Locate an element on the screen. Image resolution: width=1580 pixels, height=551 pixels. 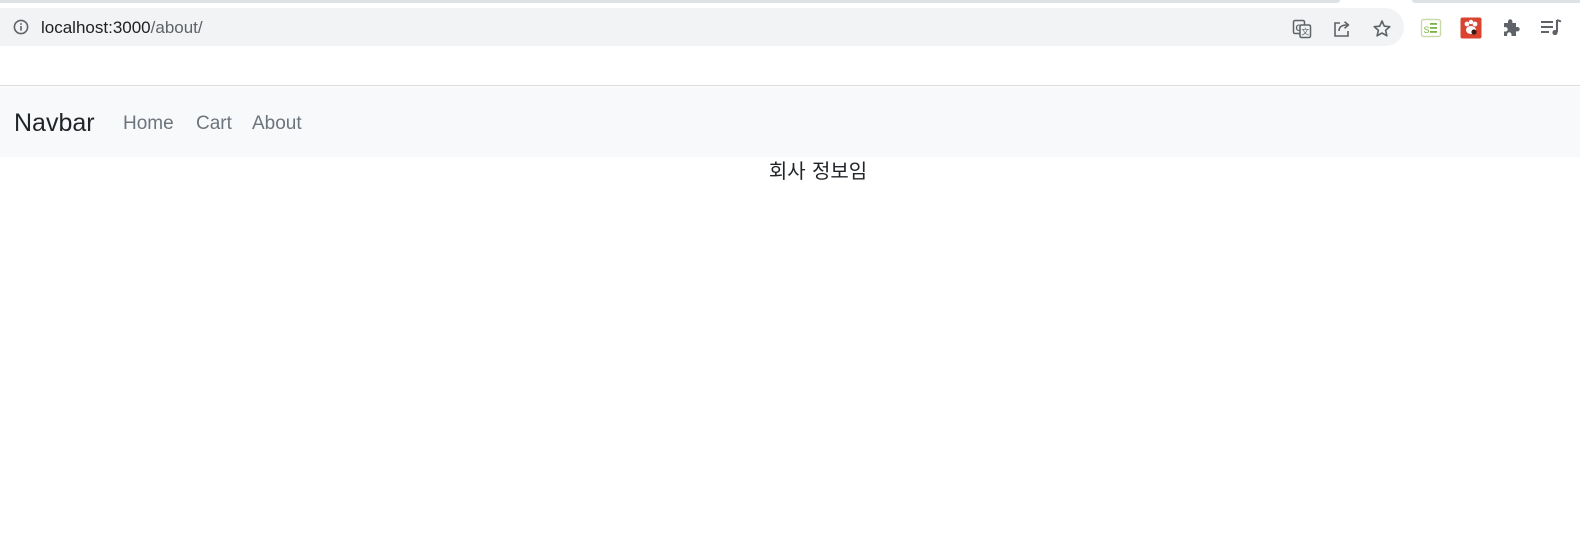
puzzle-icon is located at coordinates (1511, 28).